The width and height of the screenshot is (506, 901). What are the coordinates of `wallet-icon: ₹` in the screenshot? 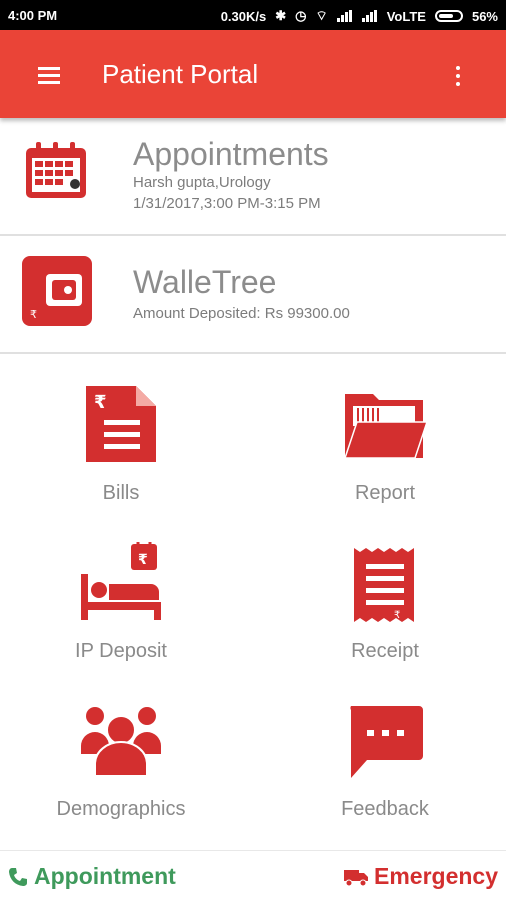 It's located at (57, 291).